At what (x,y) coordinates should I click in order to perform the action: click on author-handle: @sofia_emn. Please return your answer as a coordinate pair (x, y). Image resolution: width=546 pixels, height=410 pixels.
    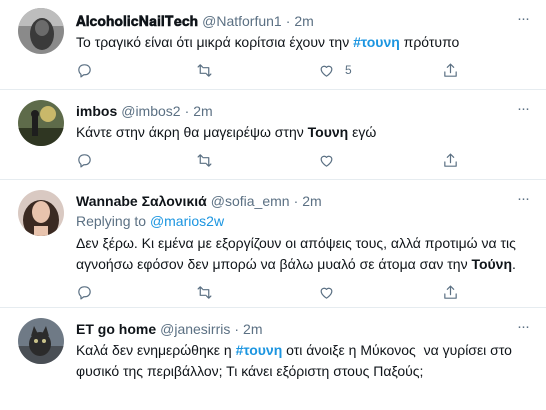
    Looking at the image, I should click on (250, 201).